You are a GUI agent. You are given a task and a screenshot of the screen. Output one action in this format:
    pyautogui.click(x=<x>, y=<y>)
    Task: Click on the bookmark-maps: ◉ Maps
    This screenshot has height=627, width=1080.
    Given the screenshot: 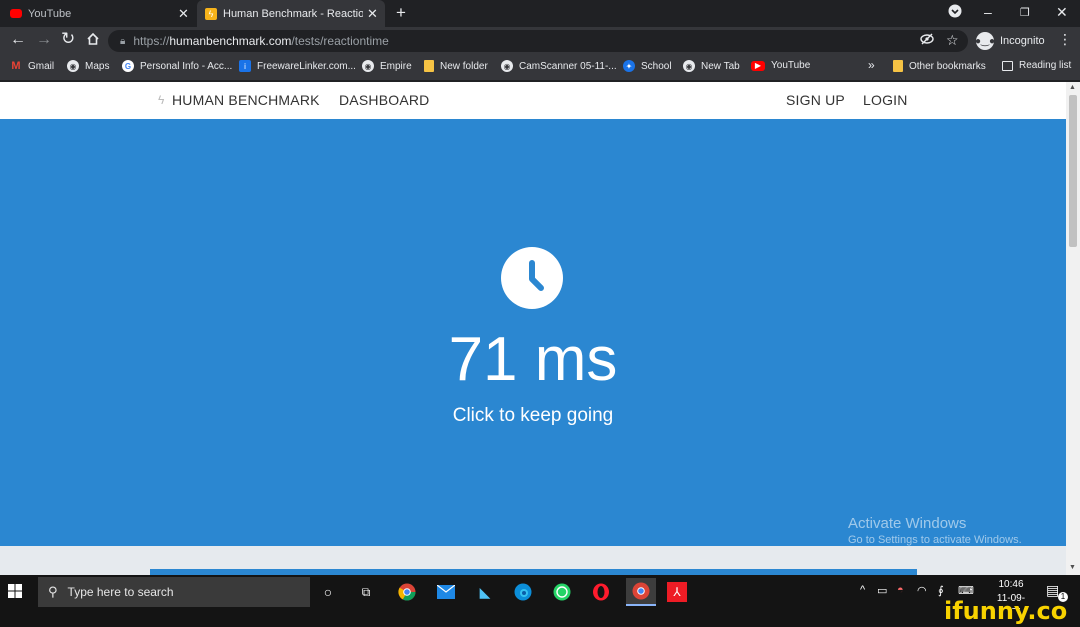 What is the action you would take?
    pyautogui.click(x=88, y=66)
    